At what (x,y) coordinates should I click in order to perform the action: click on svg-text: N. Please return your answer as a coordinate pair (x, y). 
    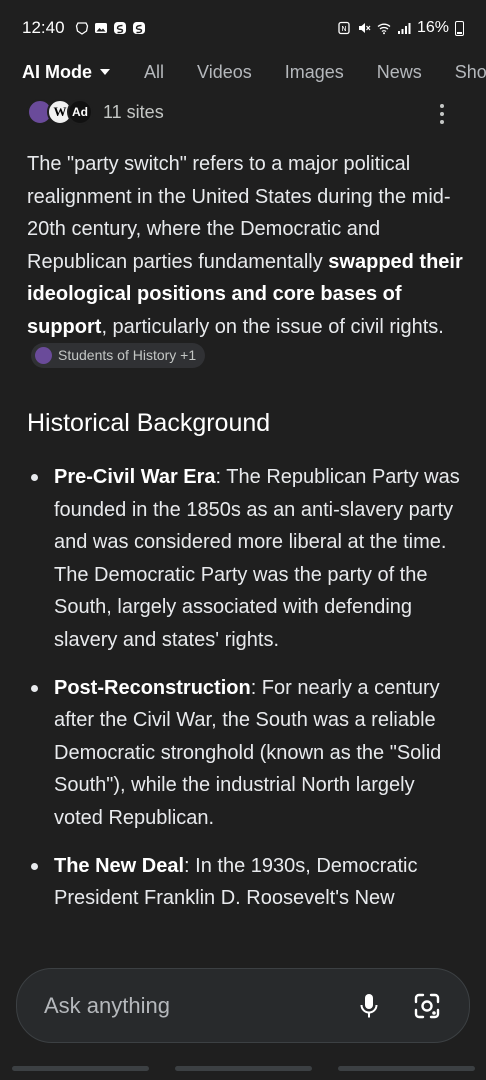
    Looking at the image, I should click on (343, 29).